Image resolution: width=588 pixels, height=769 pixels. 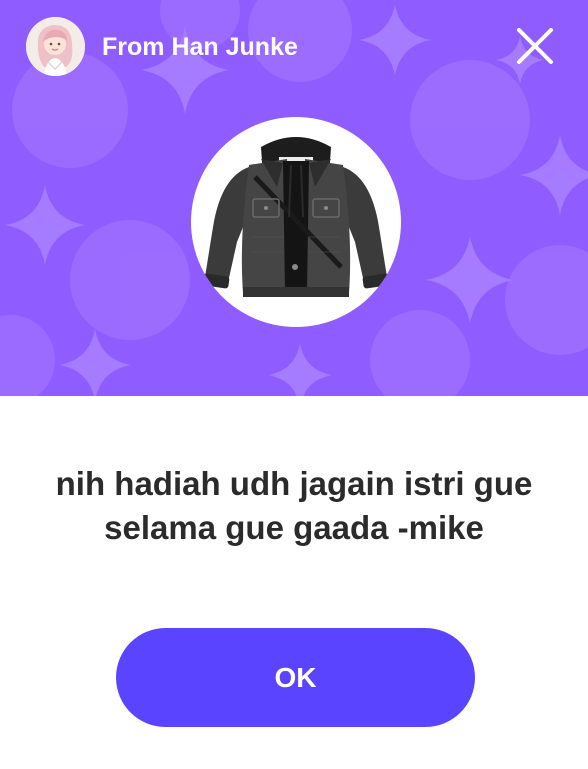 What do you see at coordinates (200, 47) in the screenshot?
I see `sender-label: From Han Junke` at bounding box center [200, 47].